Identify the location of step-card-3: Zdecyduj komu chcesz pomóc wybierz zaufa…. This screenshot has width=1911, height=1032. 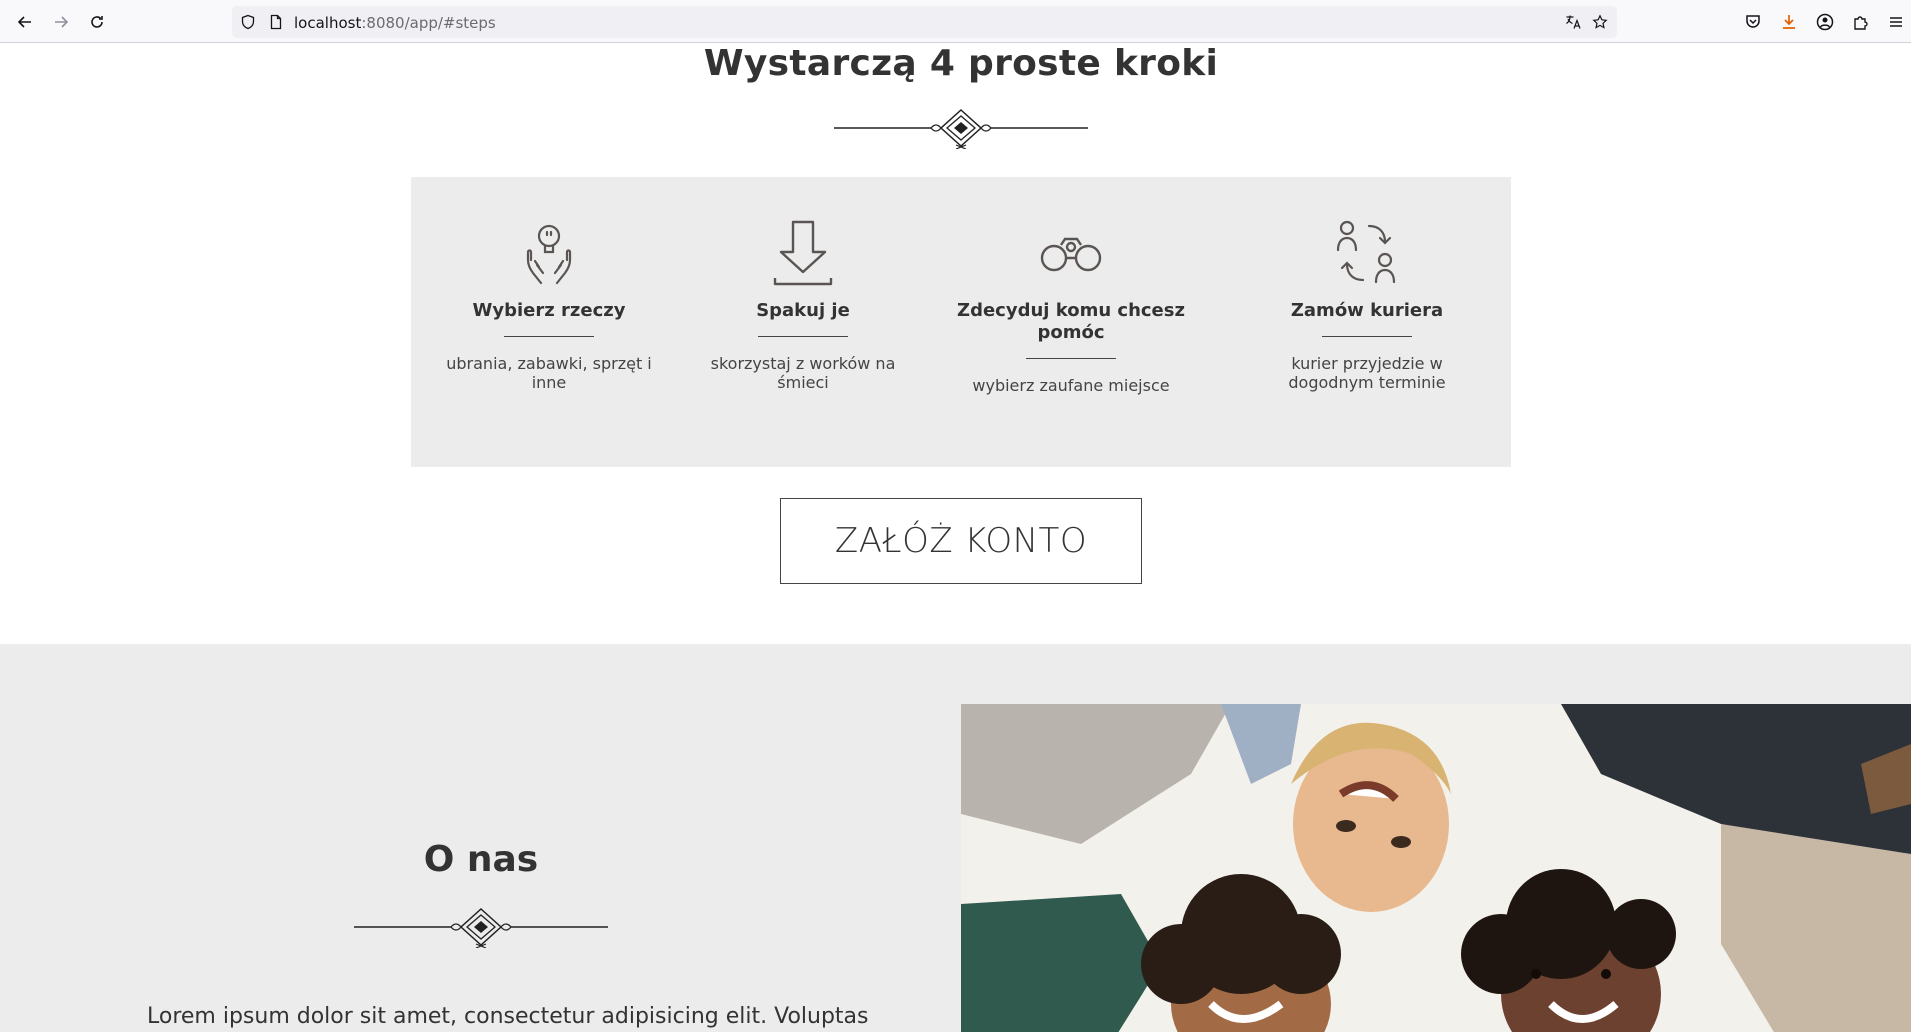
(1071, 307).